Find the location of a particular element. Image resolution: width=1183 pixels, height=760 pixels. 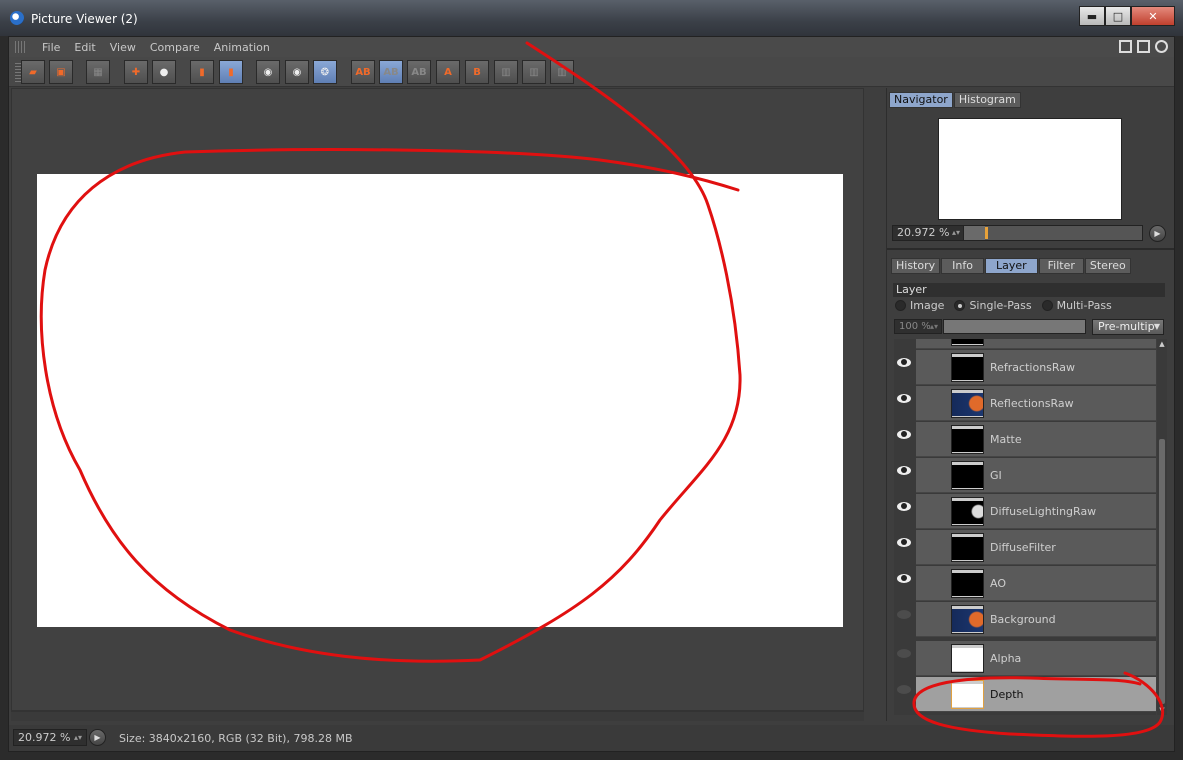

compare-left-button: ▥ is located at coordinates (506, 72).